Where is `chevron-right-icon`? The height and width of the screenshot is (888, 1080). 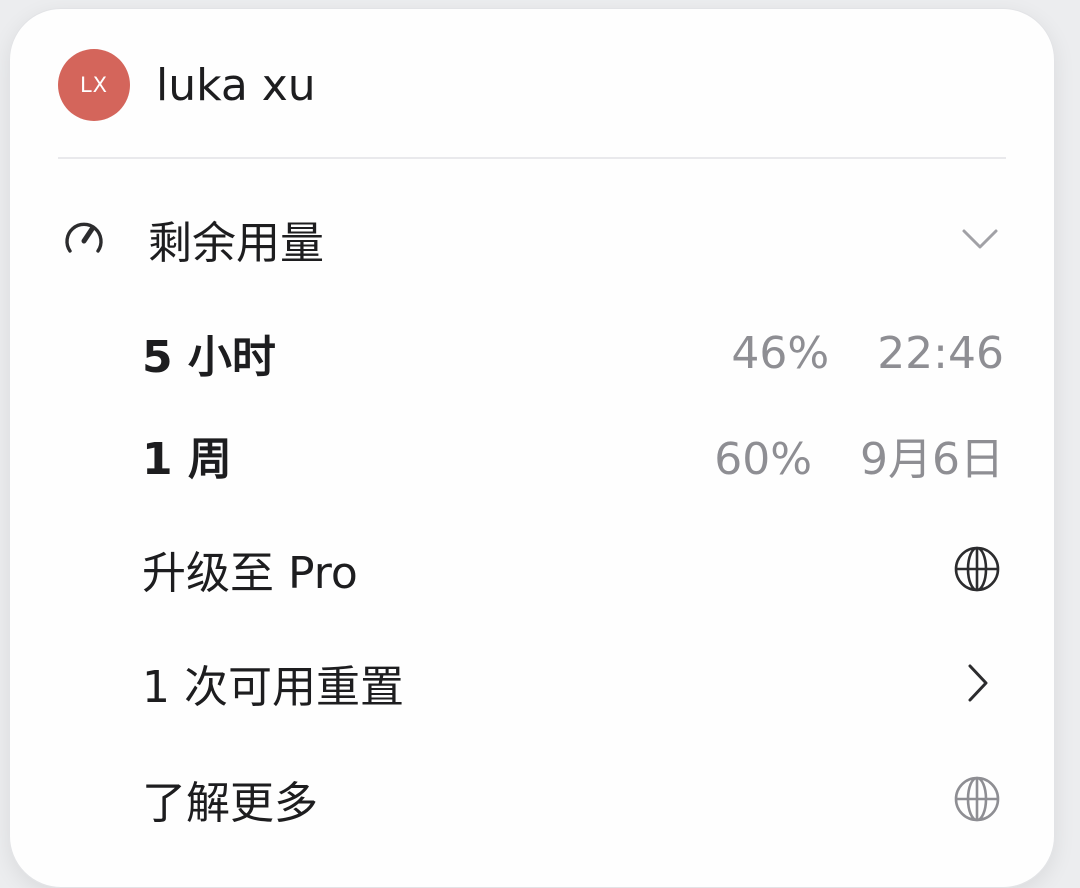 chevron-right-icon is located at coordinates (978, 683).